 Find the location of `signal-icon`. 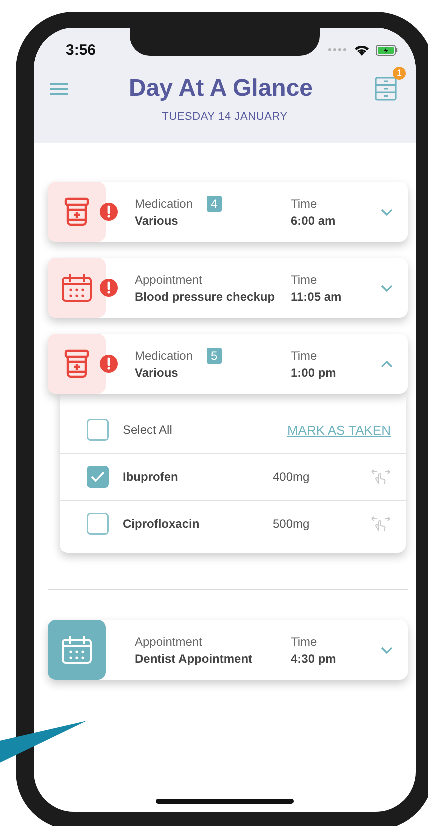

signal-icon is located at coordinates (338, 50).